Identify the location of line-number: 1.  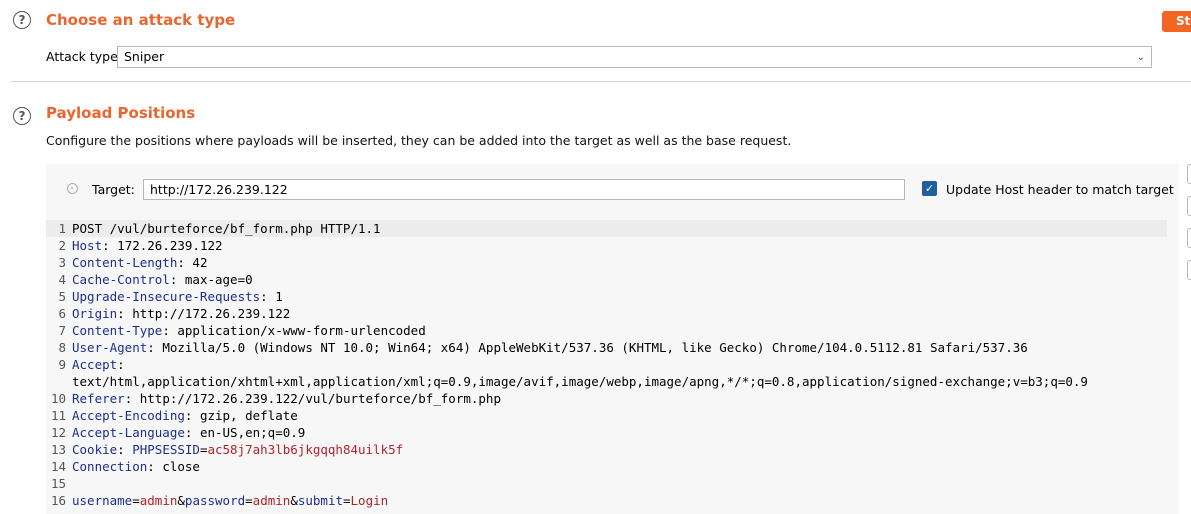
(62, 228).